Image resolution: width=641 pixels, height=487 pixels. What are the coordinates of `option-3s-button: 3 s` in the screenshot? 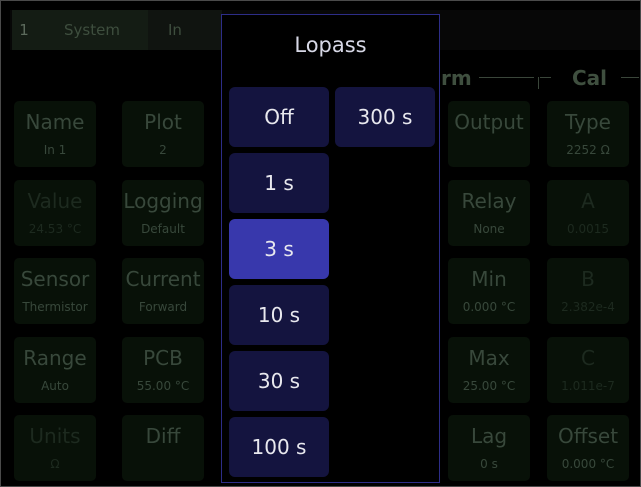 It's located at (279, 249).